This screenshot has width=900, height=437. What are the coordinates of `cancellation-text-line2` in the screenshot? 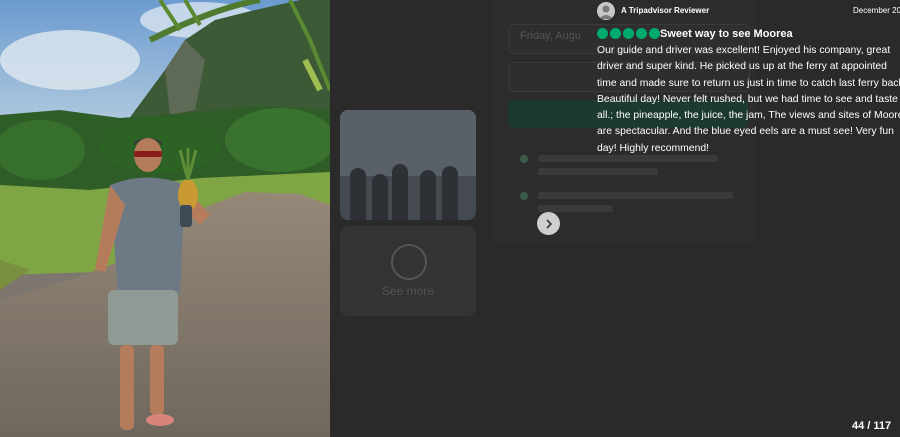 It's located at (598, 171).